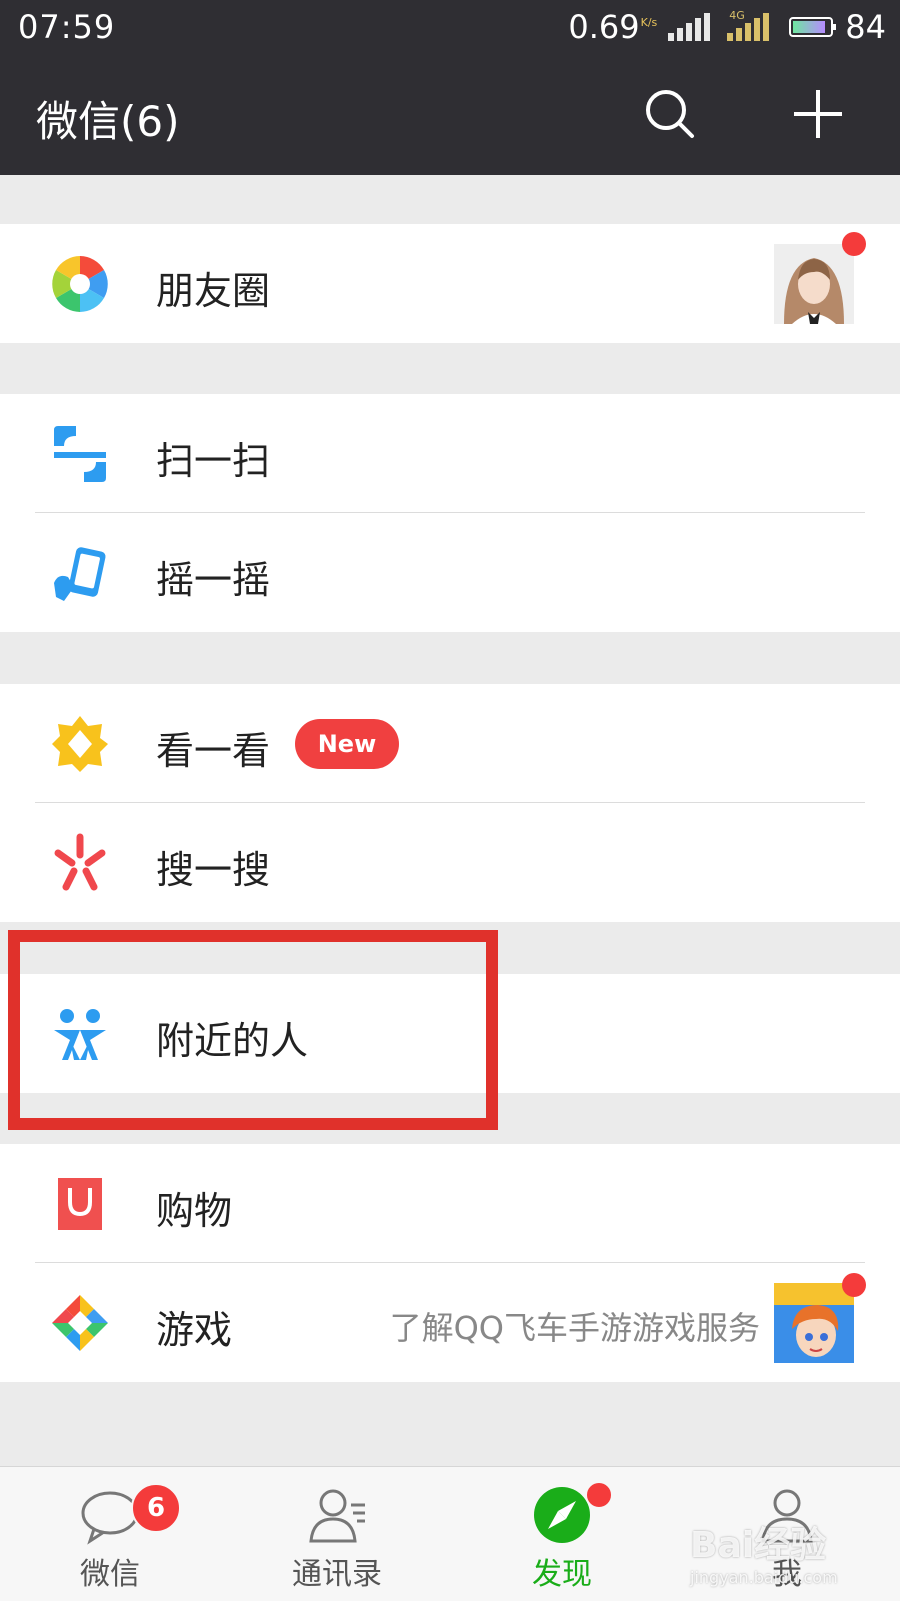  What do you see at coordinates (337, 1516) in the screenshot?
I see `contacts-icon` at bounding box center [337, 1516].